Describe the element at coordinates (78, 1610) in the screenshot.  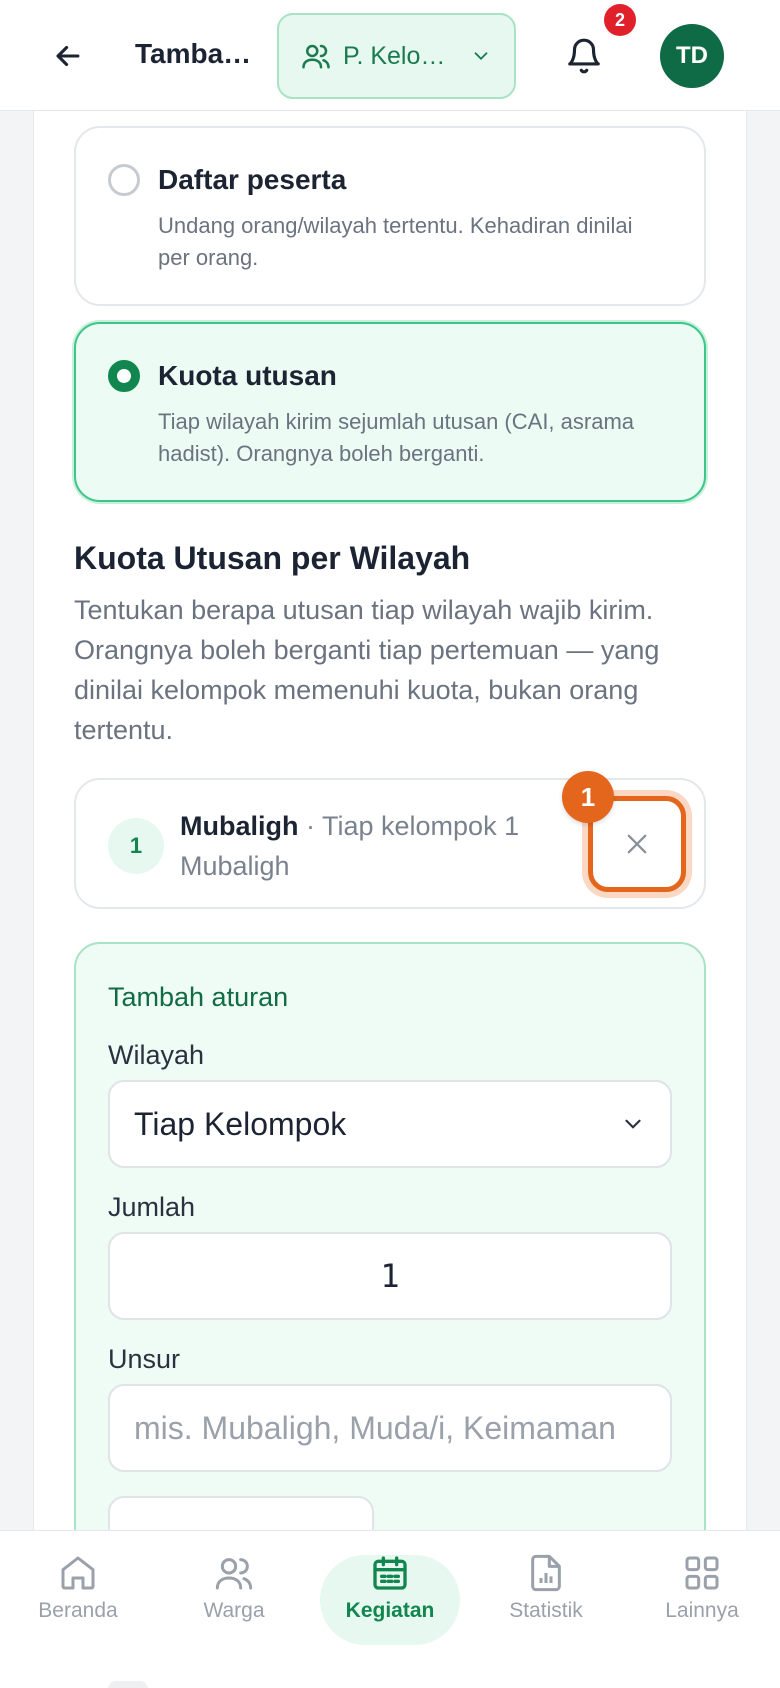
I see `nav-label: Beranda` at that location.